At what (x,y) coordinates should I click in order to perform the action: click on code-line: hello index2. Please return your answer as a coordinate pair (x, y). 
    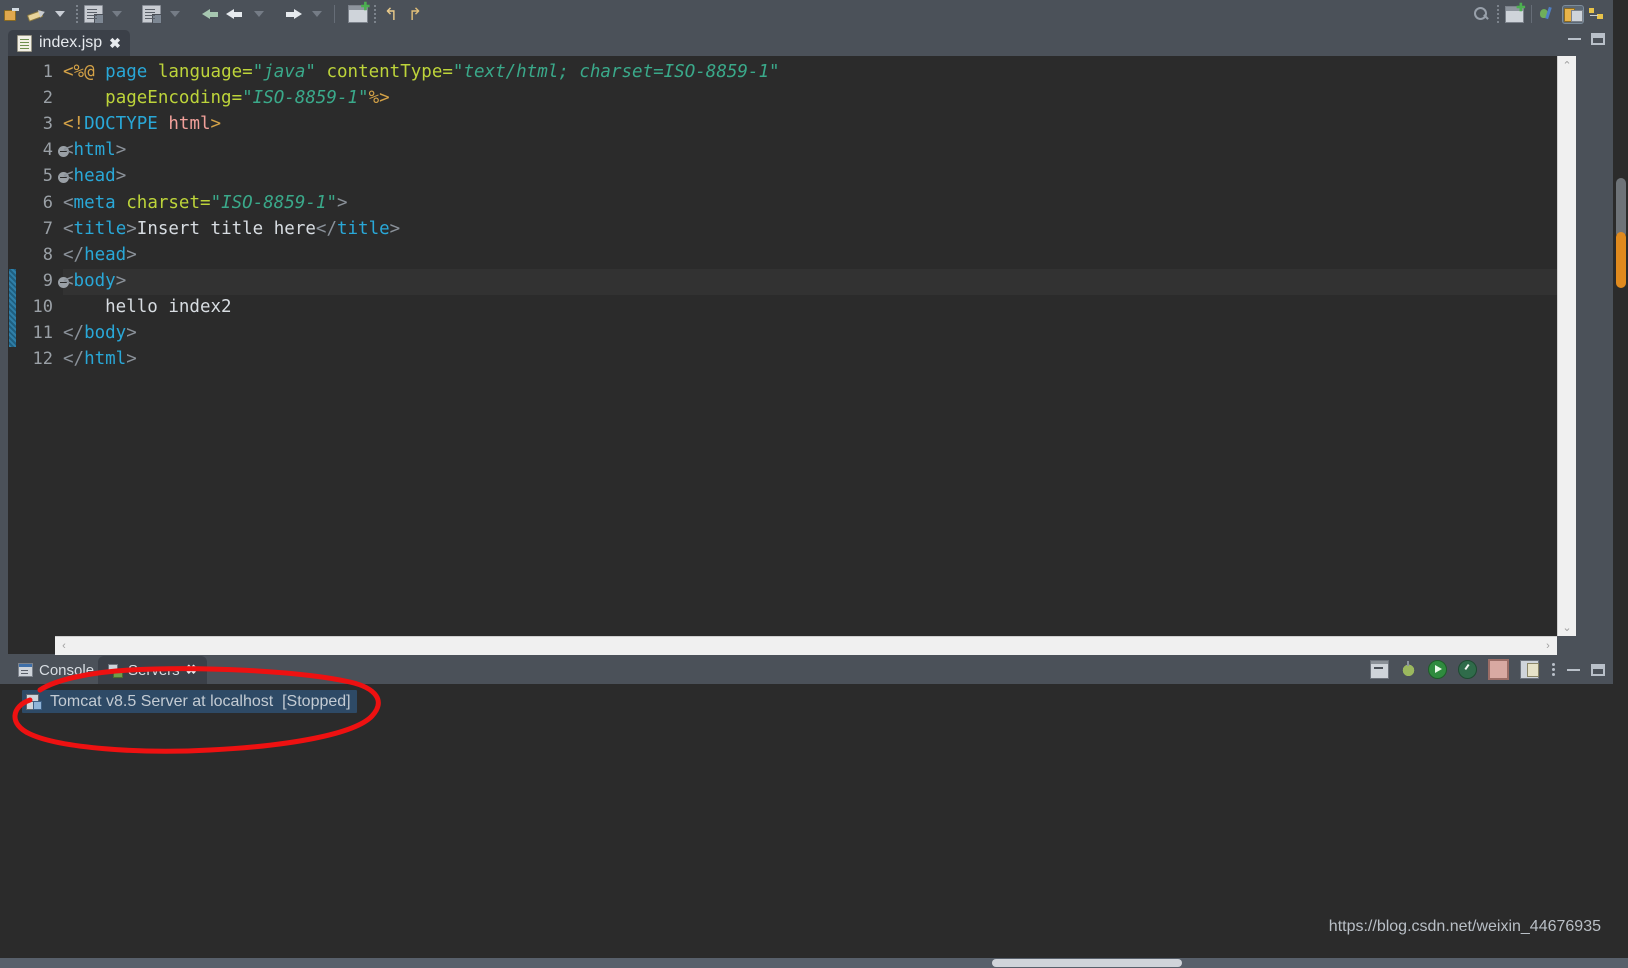
    Looking at the image, I should click on (147, 306).